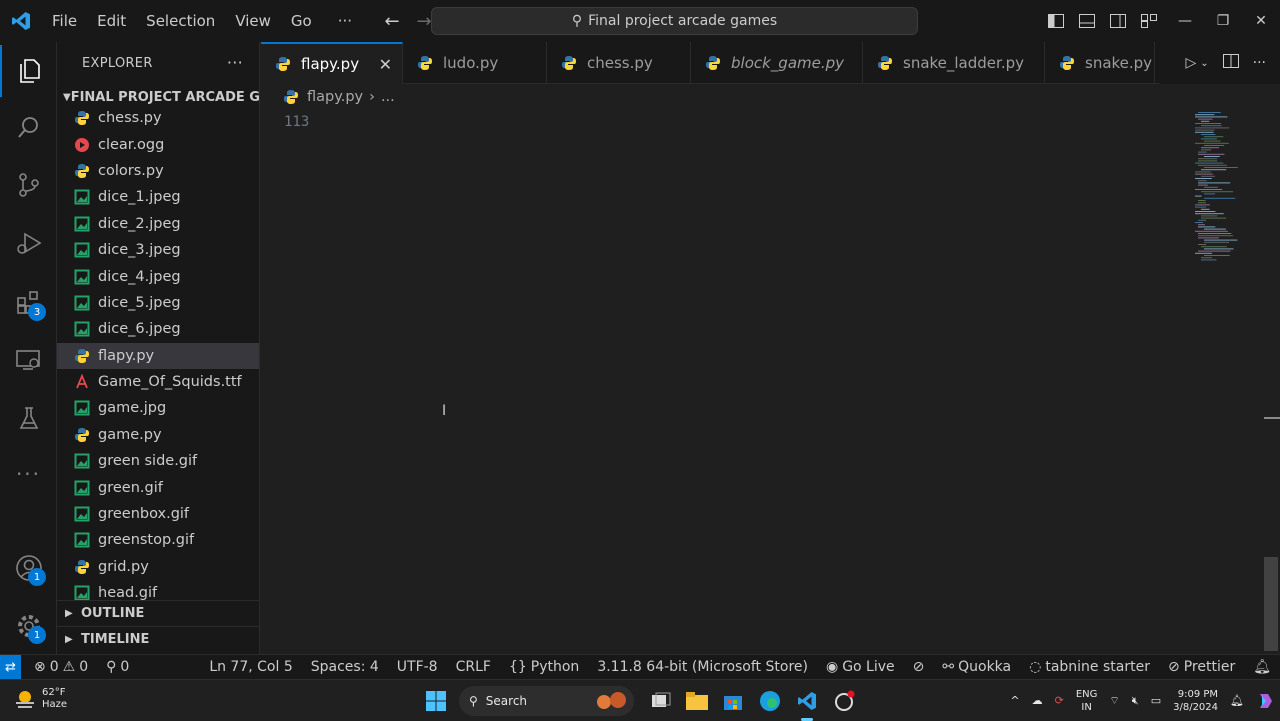 Image resolution: width=1280 pixels, height=721 pixels. I want to click on sync-icon: ⟳, so click(1059, 700).